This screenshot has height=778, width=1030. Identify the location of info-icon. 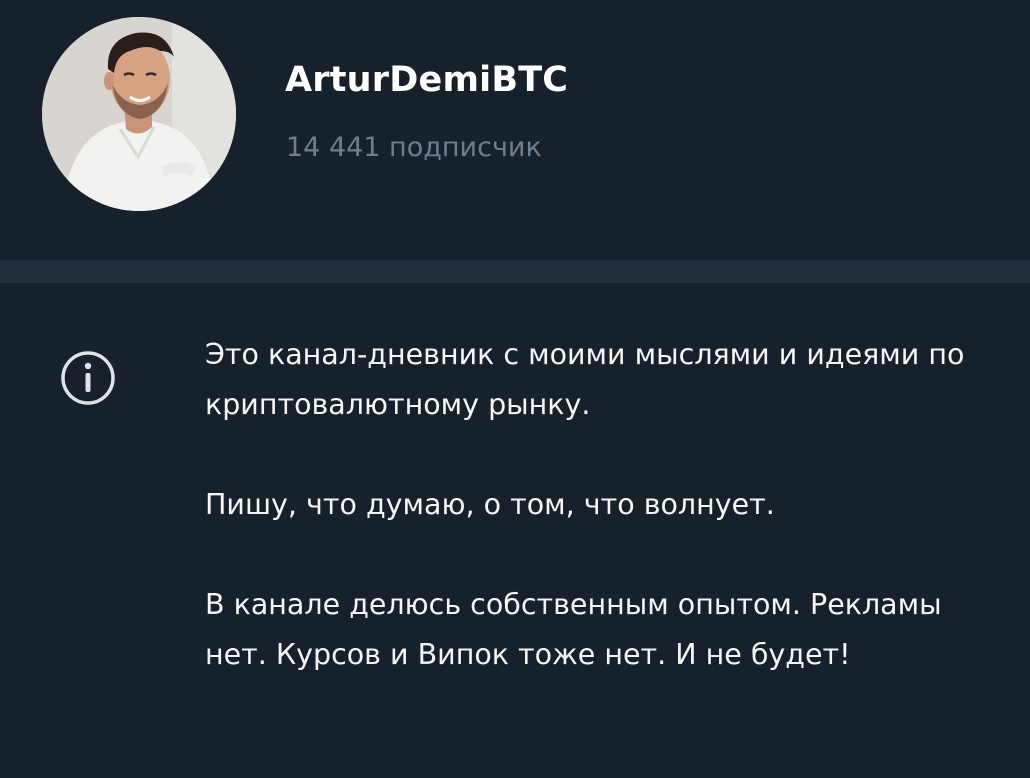
(88, 378).